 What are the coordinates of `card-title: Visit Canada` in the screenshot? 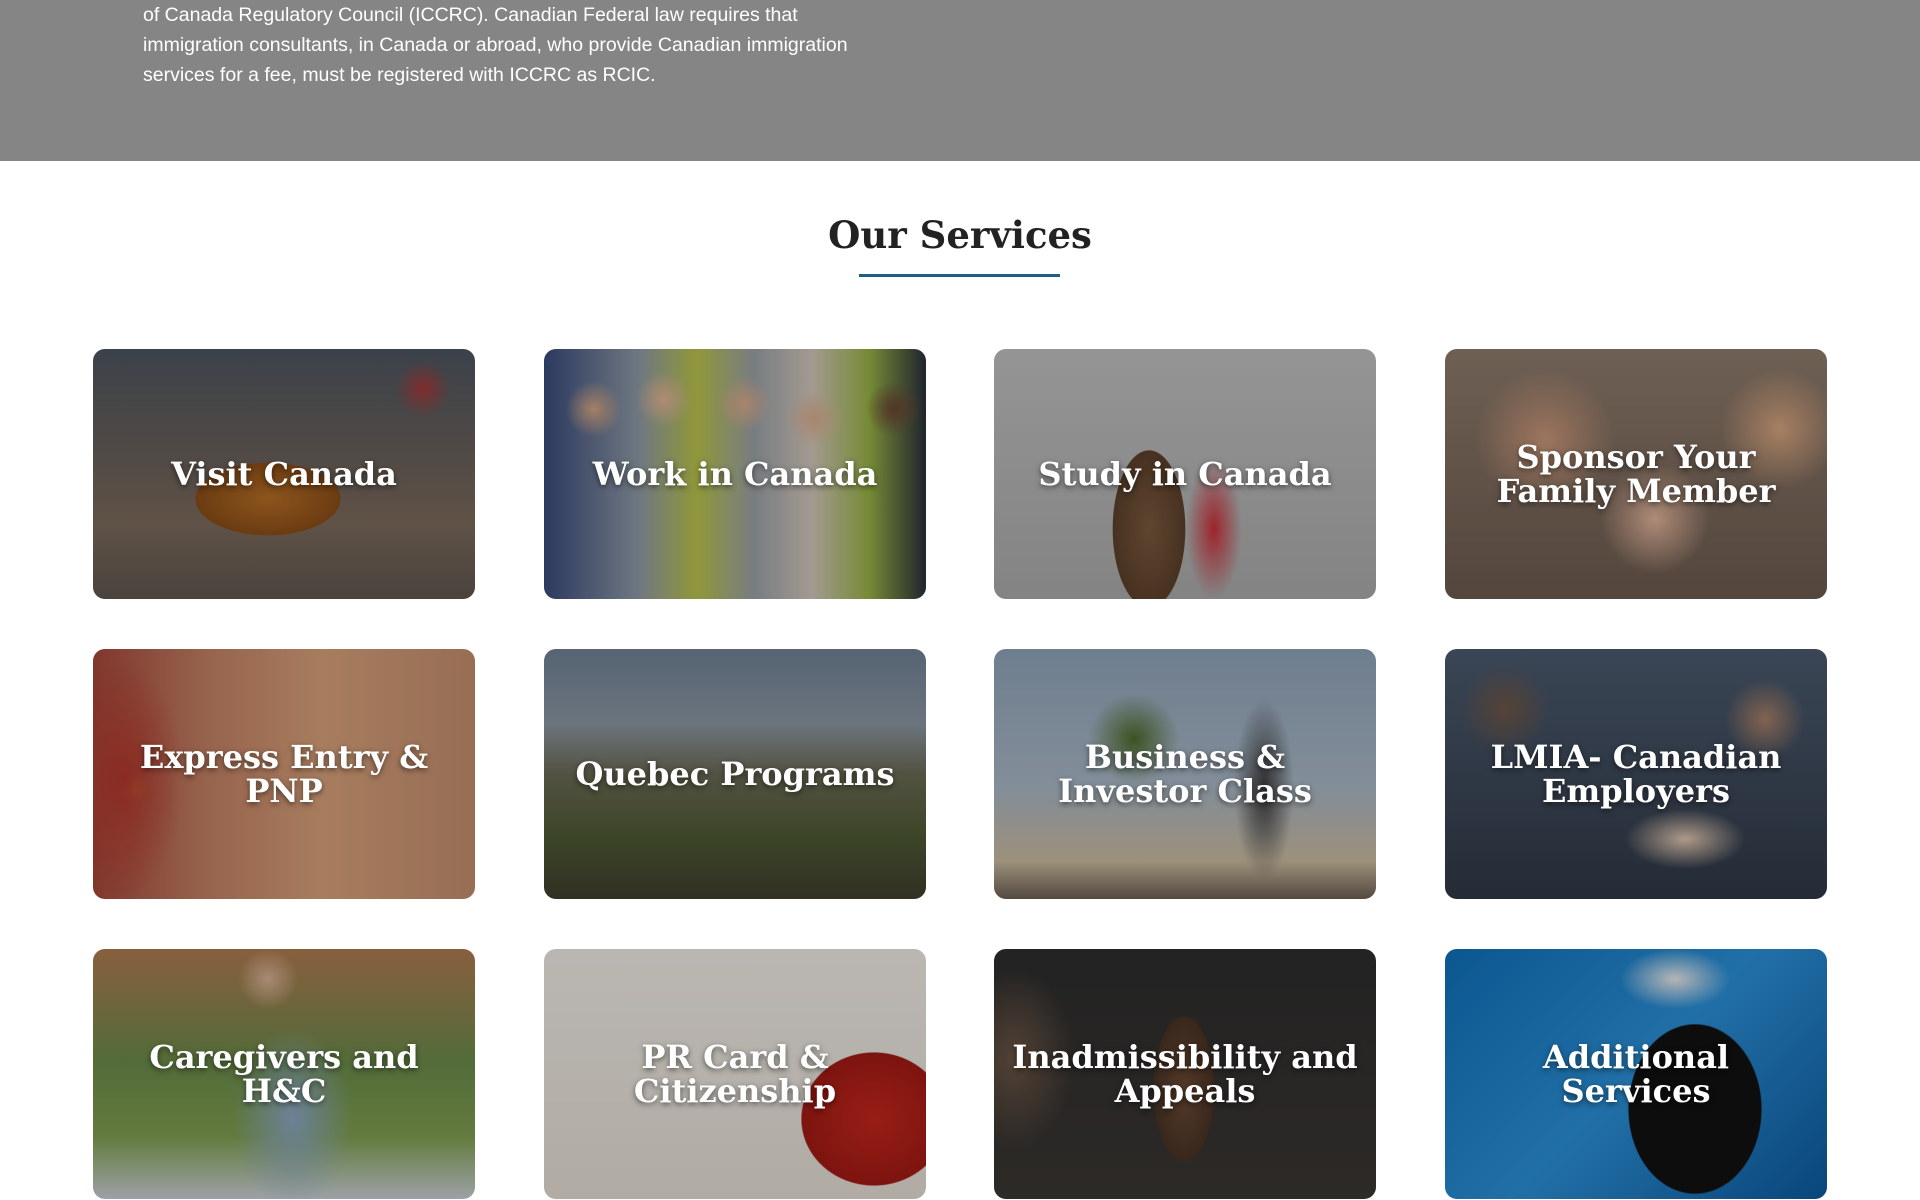 It's located at (284, 474).